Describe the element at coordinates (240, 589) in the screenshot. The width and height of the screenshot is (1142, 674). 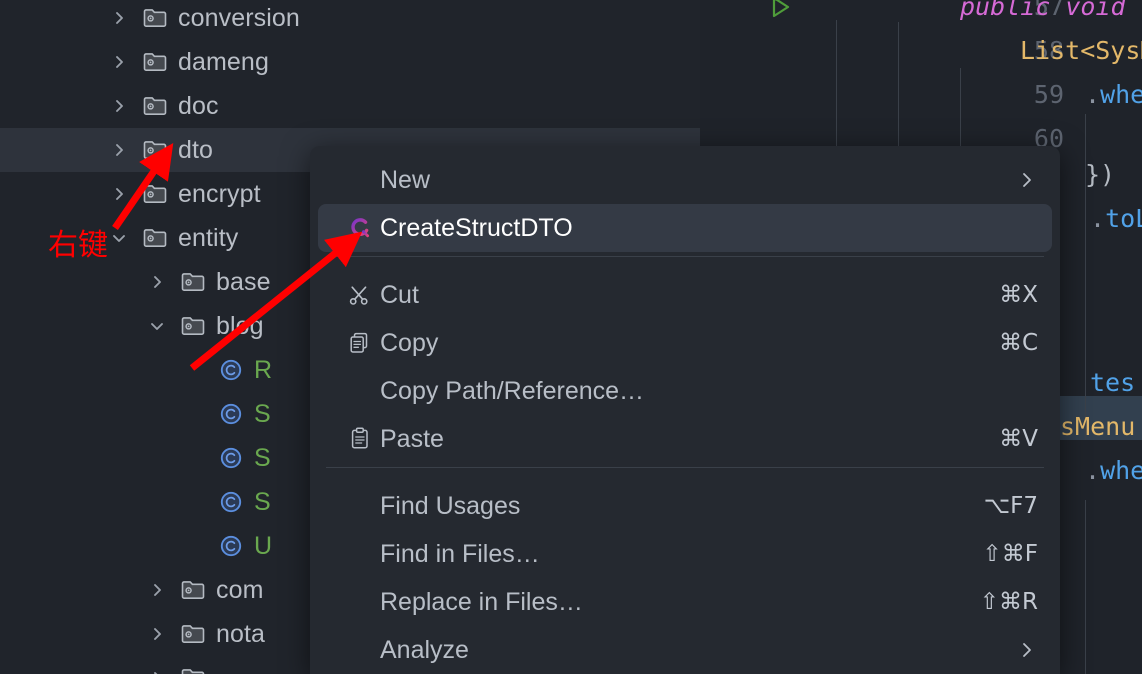
I see `tree-item-label: com` at that location.